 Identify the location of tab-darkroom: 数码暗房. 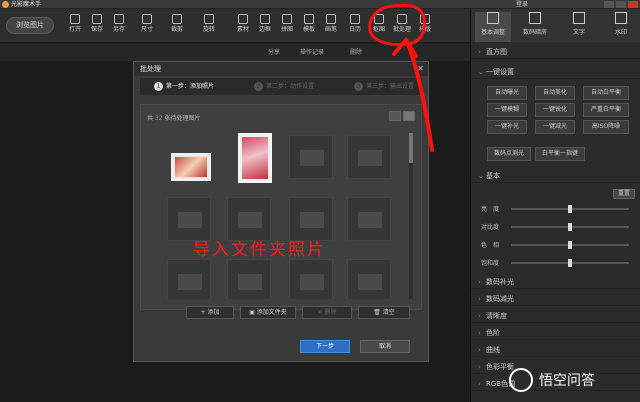
(535, 24).